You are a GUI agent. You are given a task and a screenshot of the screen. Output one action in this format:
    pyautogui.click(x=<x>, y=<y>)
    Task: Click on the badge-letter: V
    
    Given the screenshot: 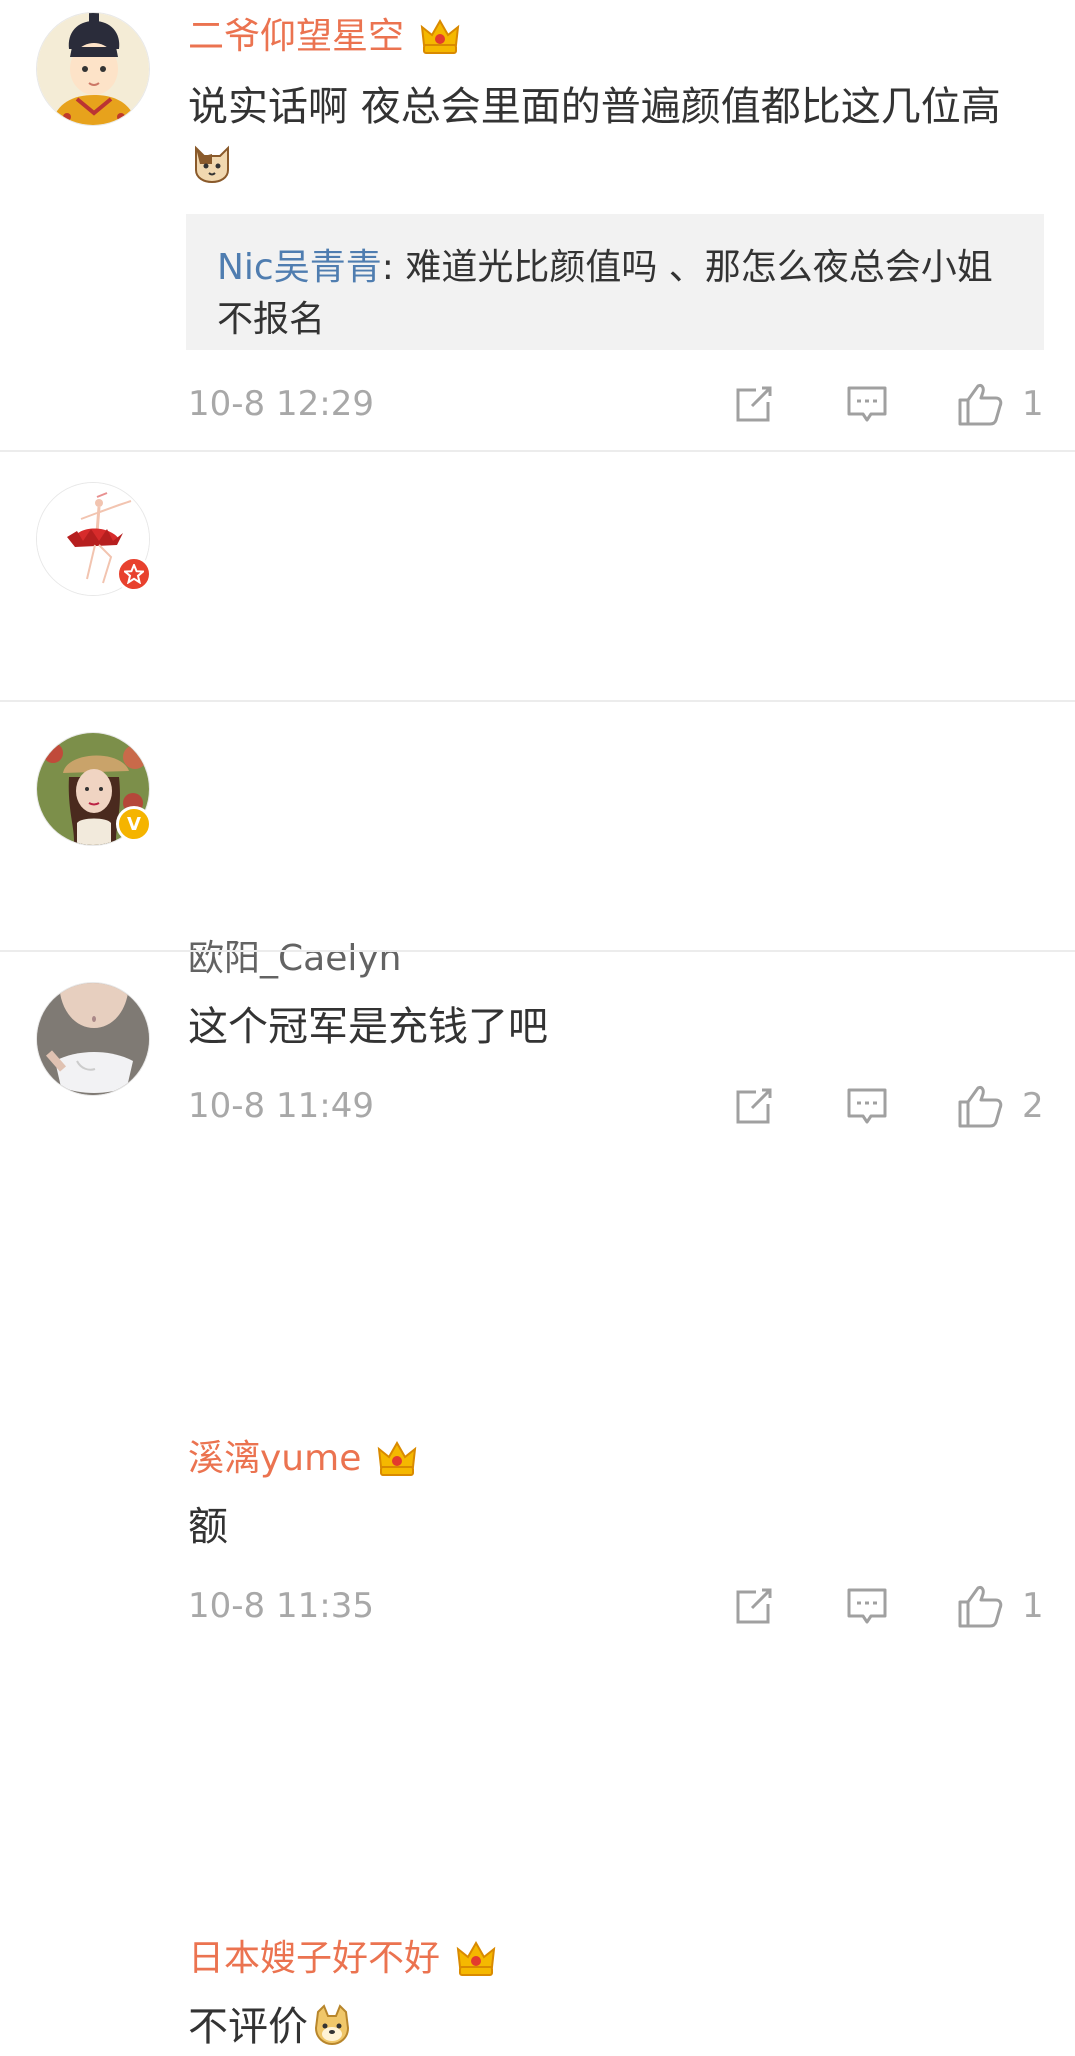 What is the action you would take?
    pyautogui.click(x=134, y=824)
    